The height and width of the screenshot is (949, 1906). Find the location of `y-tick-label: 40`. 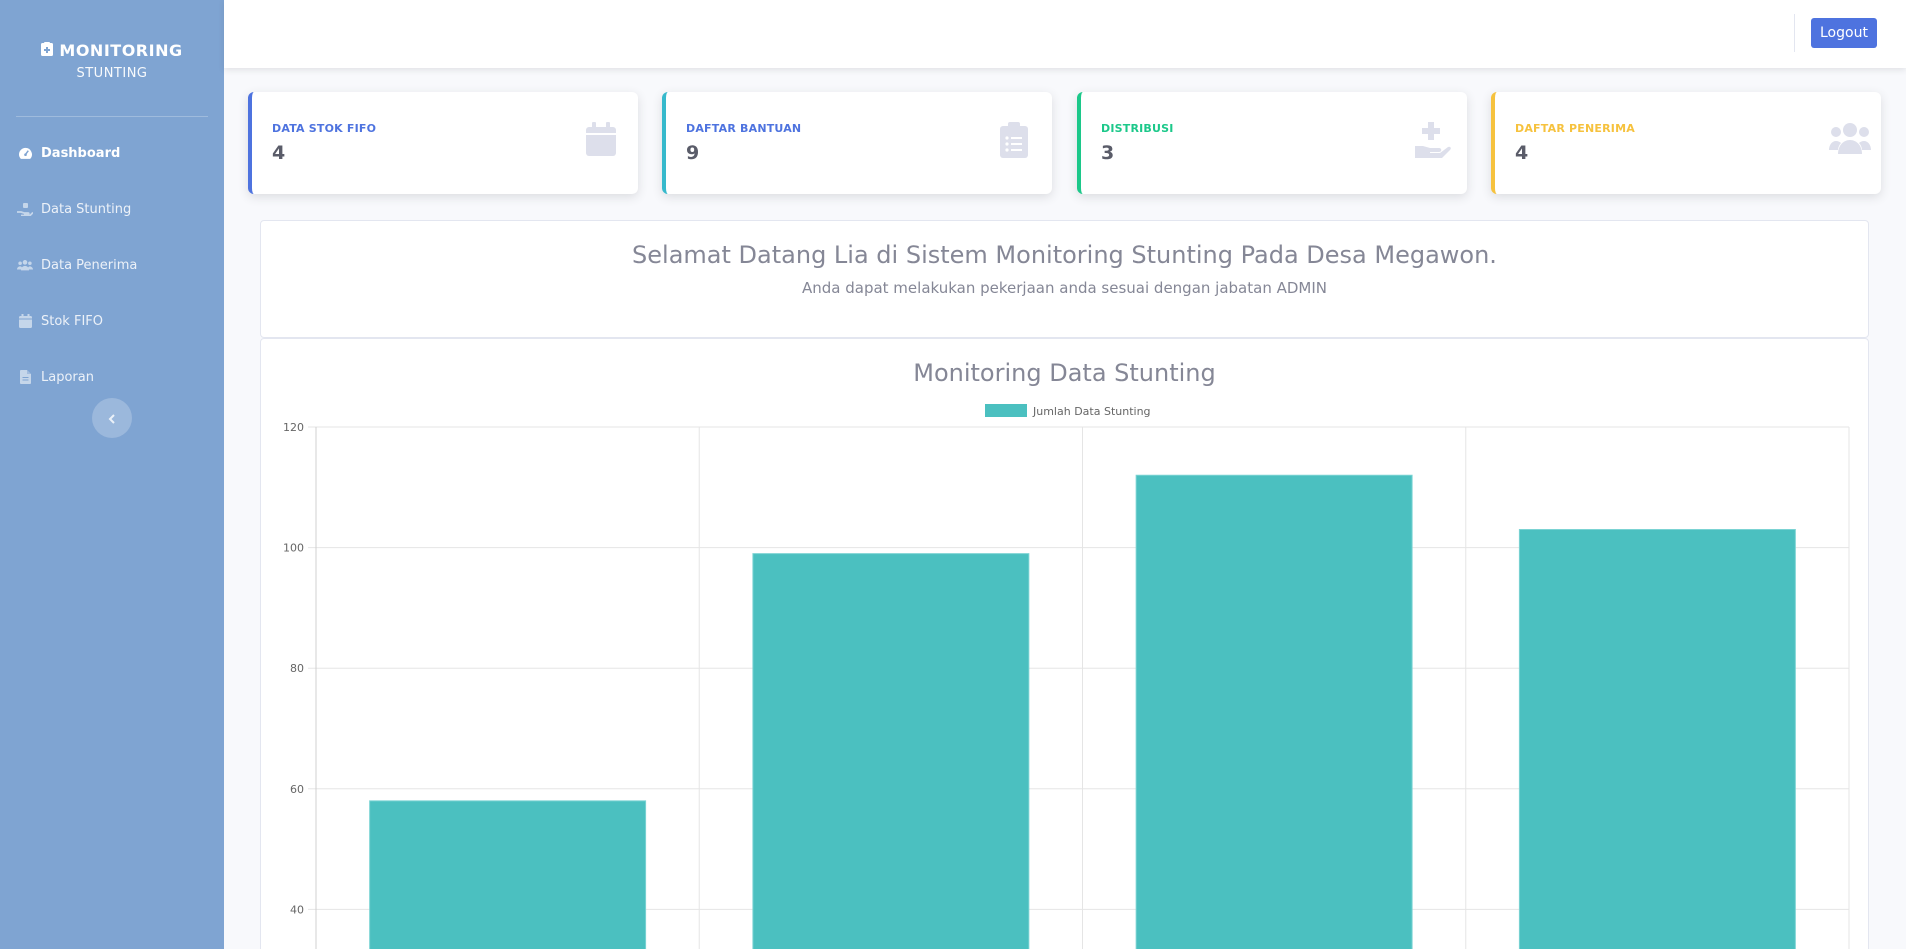

y-tick-label: 40 is located at coordinates (297, 909).